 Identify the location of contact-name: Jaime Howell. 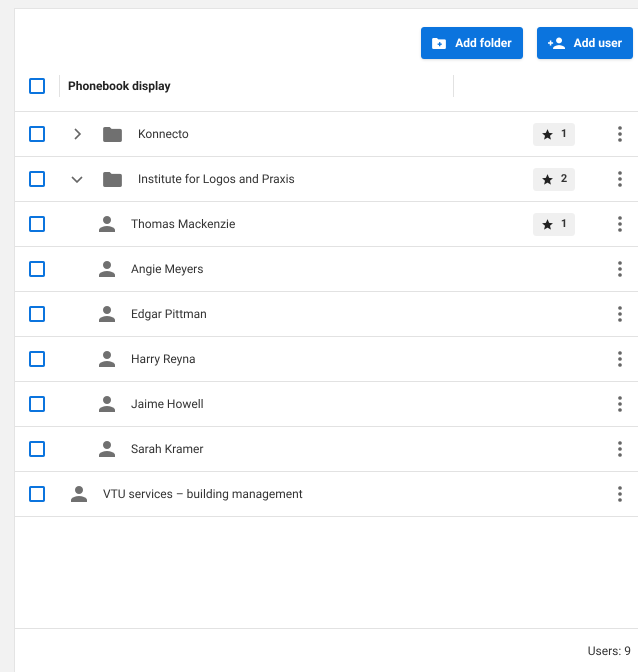
(167, 404).